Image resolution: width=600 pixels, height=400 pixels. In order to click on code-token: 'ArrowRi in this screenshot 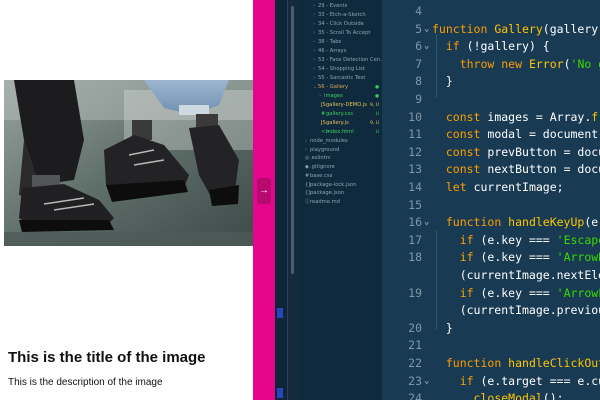, I will do `click(578, 257)`.